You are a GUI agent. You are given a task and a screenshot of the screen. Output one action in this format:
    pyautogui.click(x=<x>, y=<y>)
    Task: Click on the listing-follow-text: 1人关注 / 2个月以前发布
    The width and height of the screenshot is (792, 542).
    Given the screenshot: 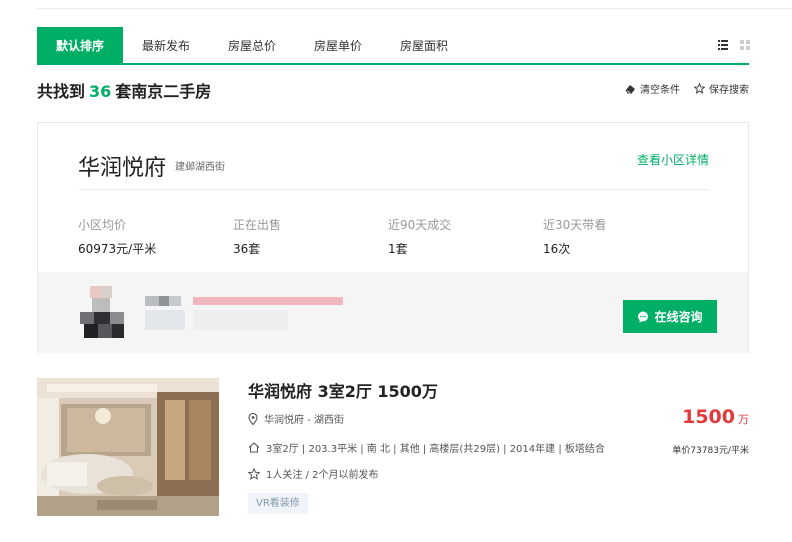 What is the action you would take?
    pyautogui.click(x=322, y=475)
    